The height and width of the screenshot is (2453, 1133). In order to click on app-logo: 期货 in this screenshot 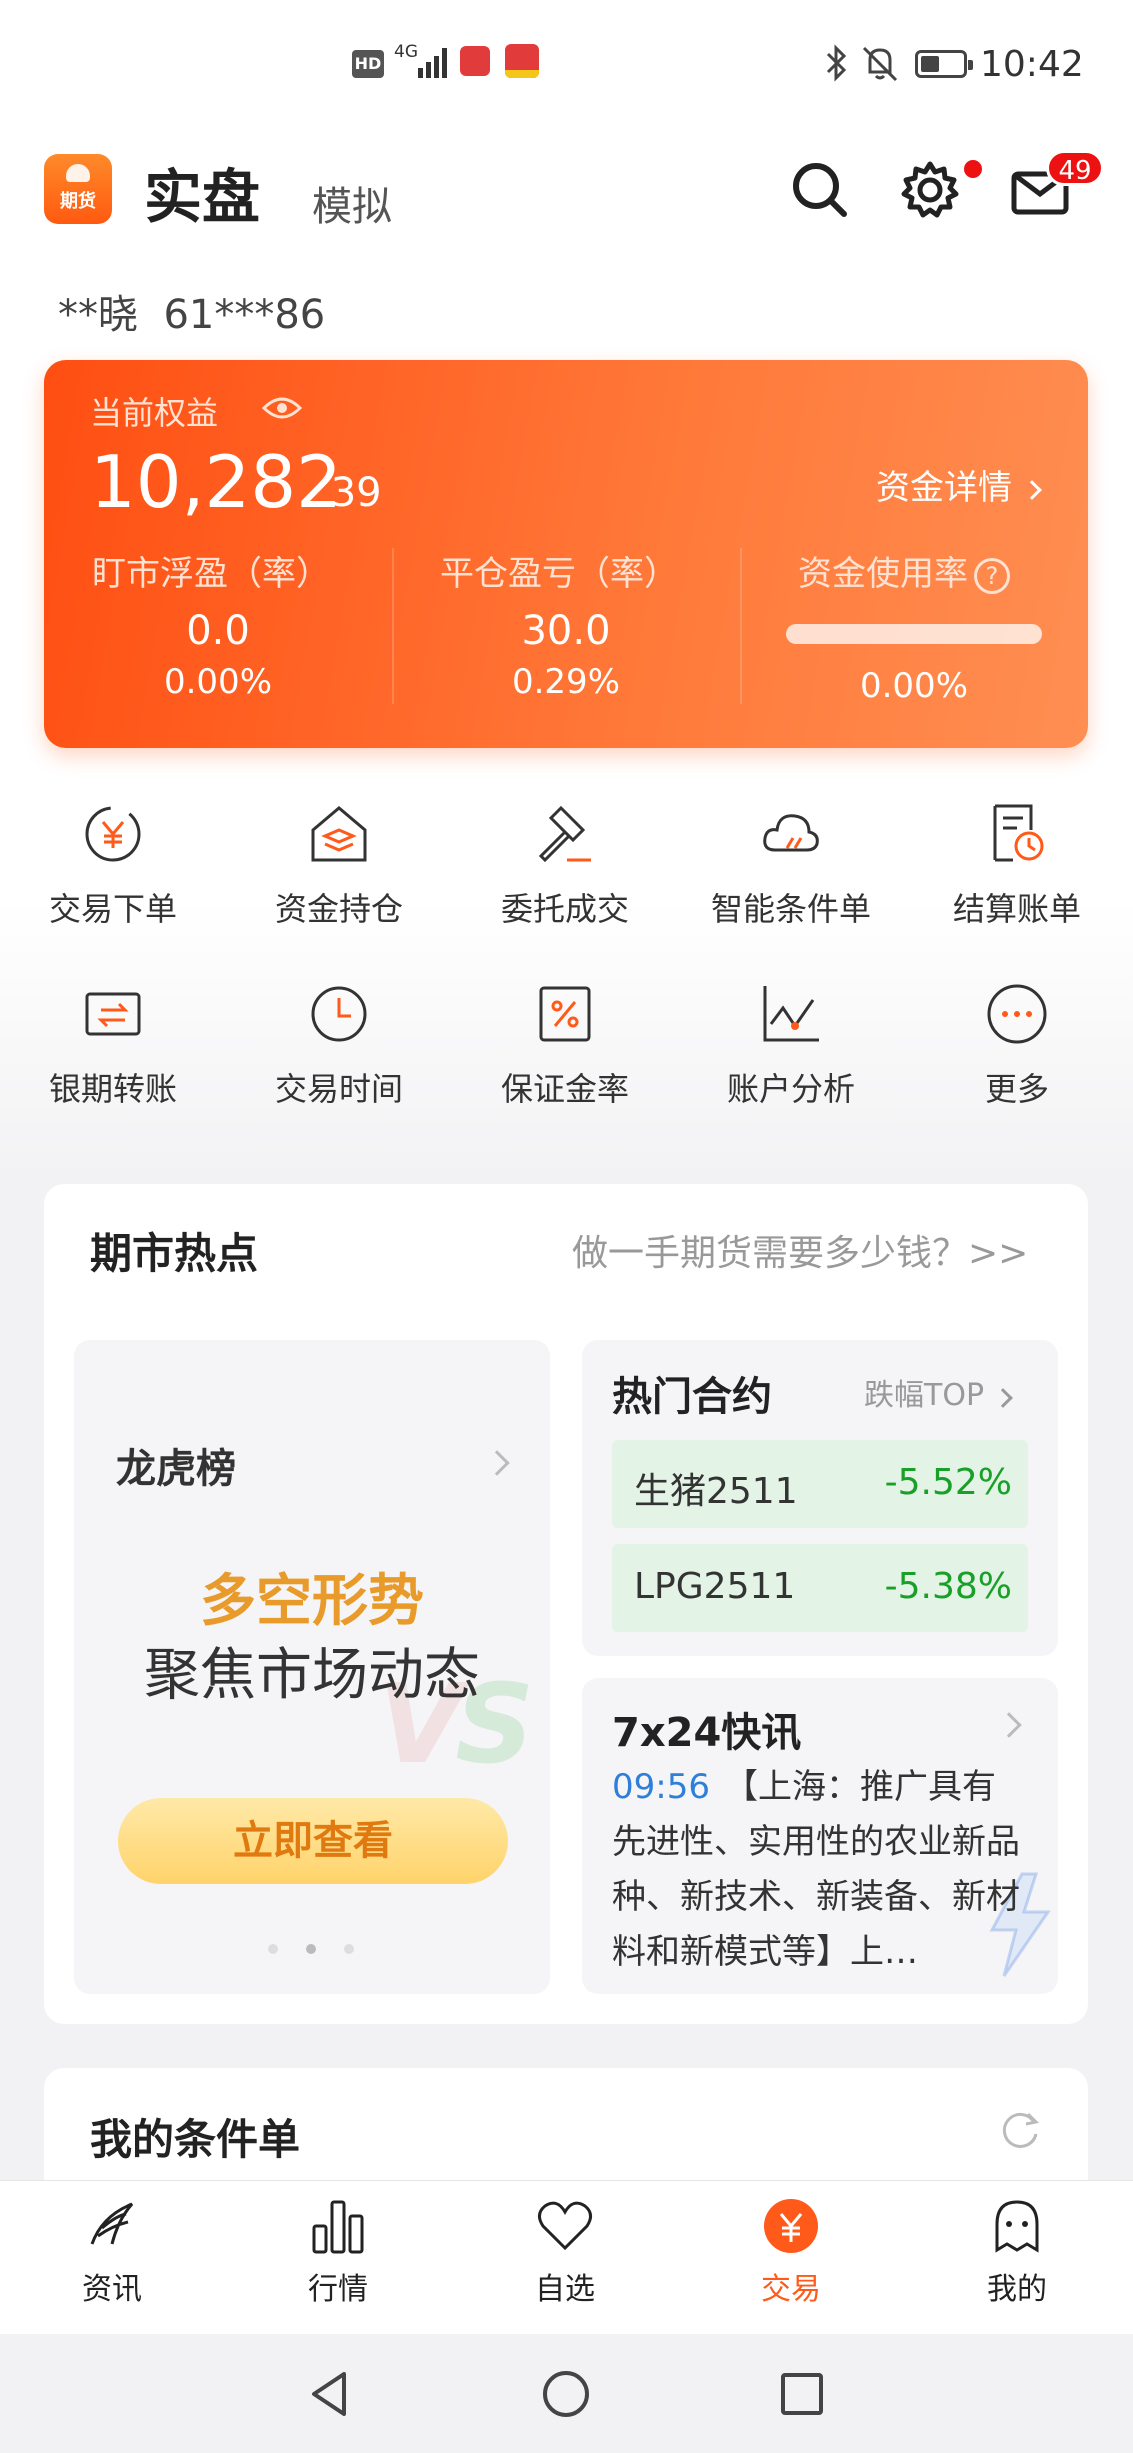, I will do `click(78, 189)`.